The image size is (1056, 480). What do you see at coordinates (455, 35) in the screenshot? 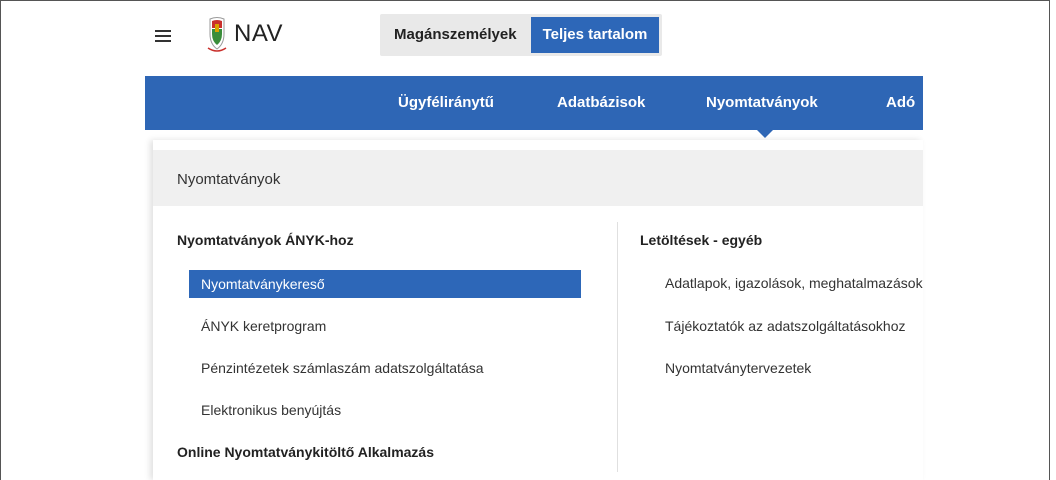
I see `segment-maganszemelyek: Magánszemélyek` at bounding box center [455, 35].